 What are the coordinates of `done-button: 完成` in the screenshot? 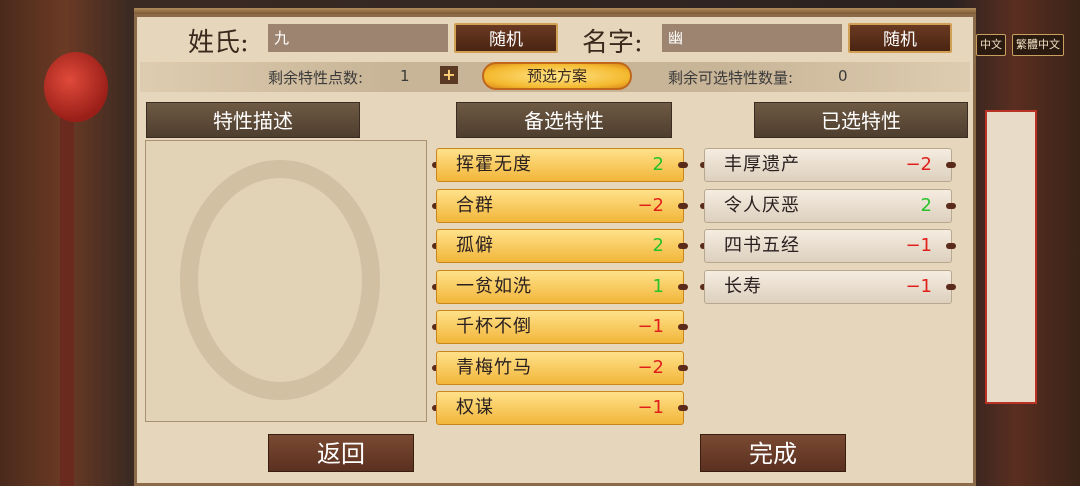 It's located at (773, 453).